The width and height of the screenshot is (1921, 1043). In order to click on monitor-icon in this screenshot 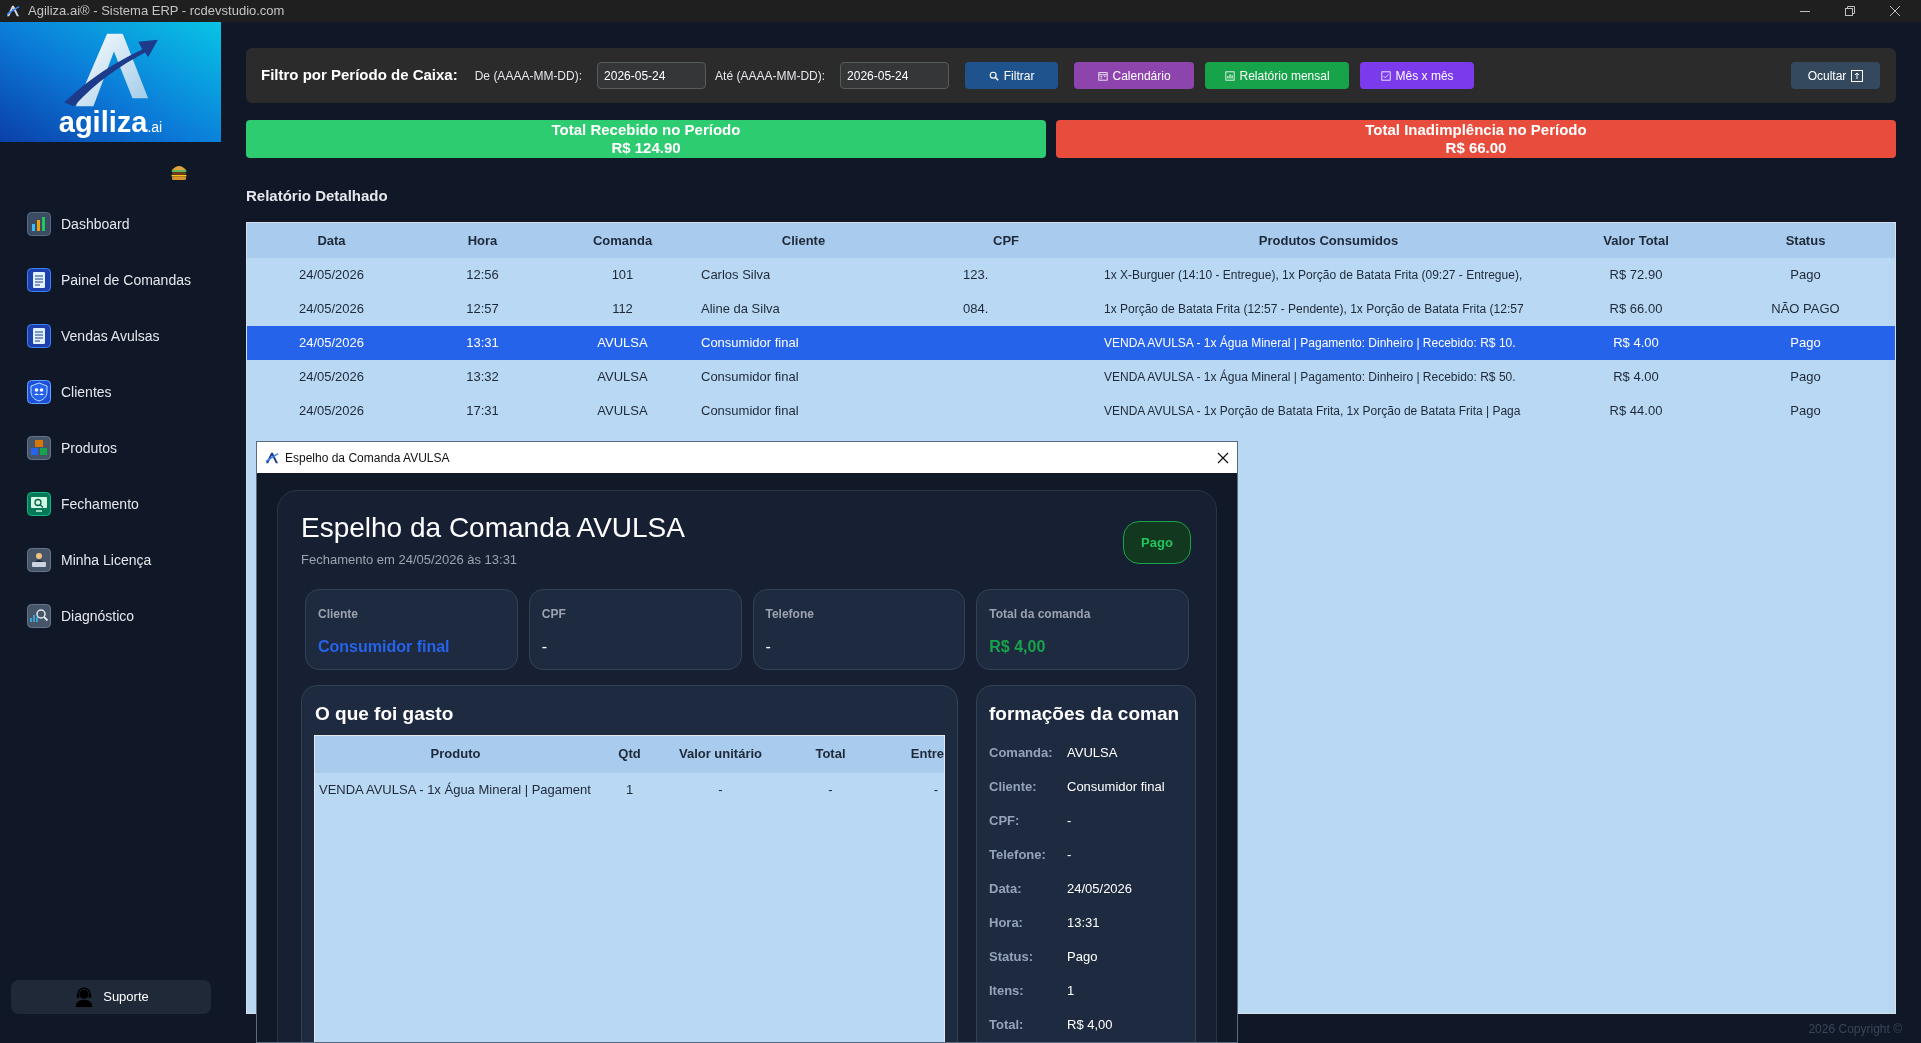, I will do `click(39, 504)`.